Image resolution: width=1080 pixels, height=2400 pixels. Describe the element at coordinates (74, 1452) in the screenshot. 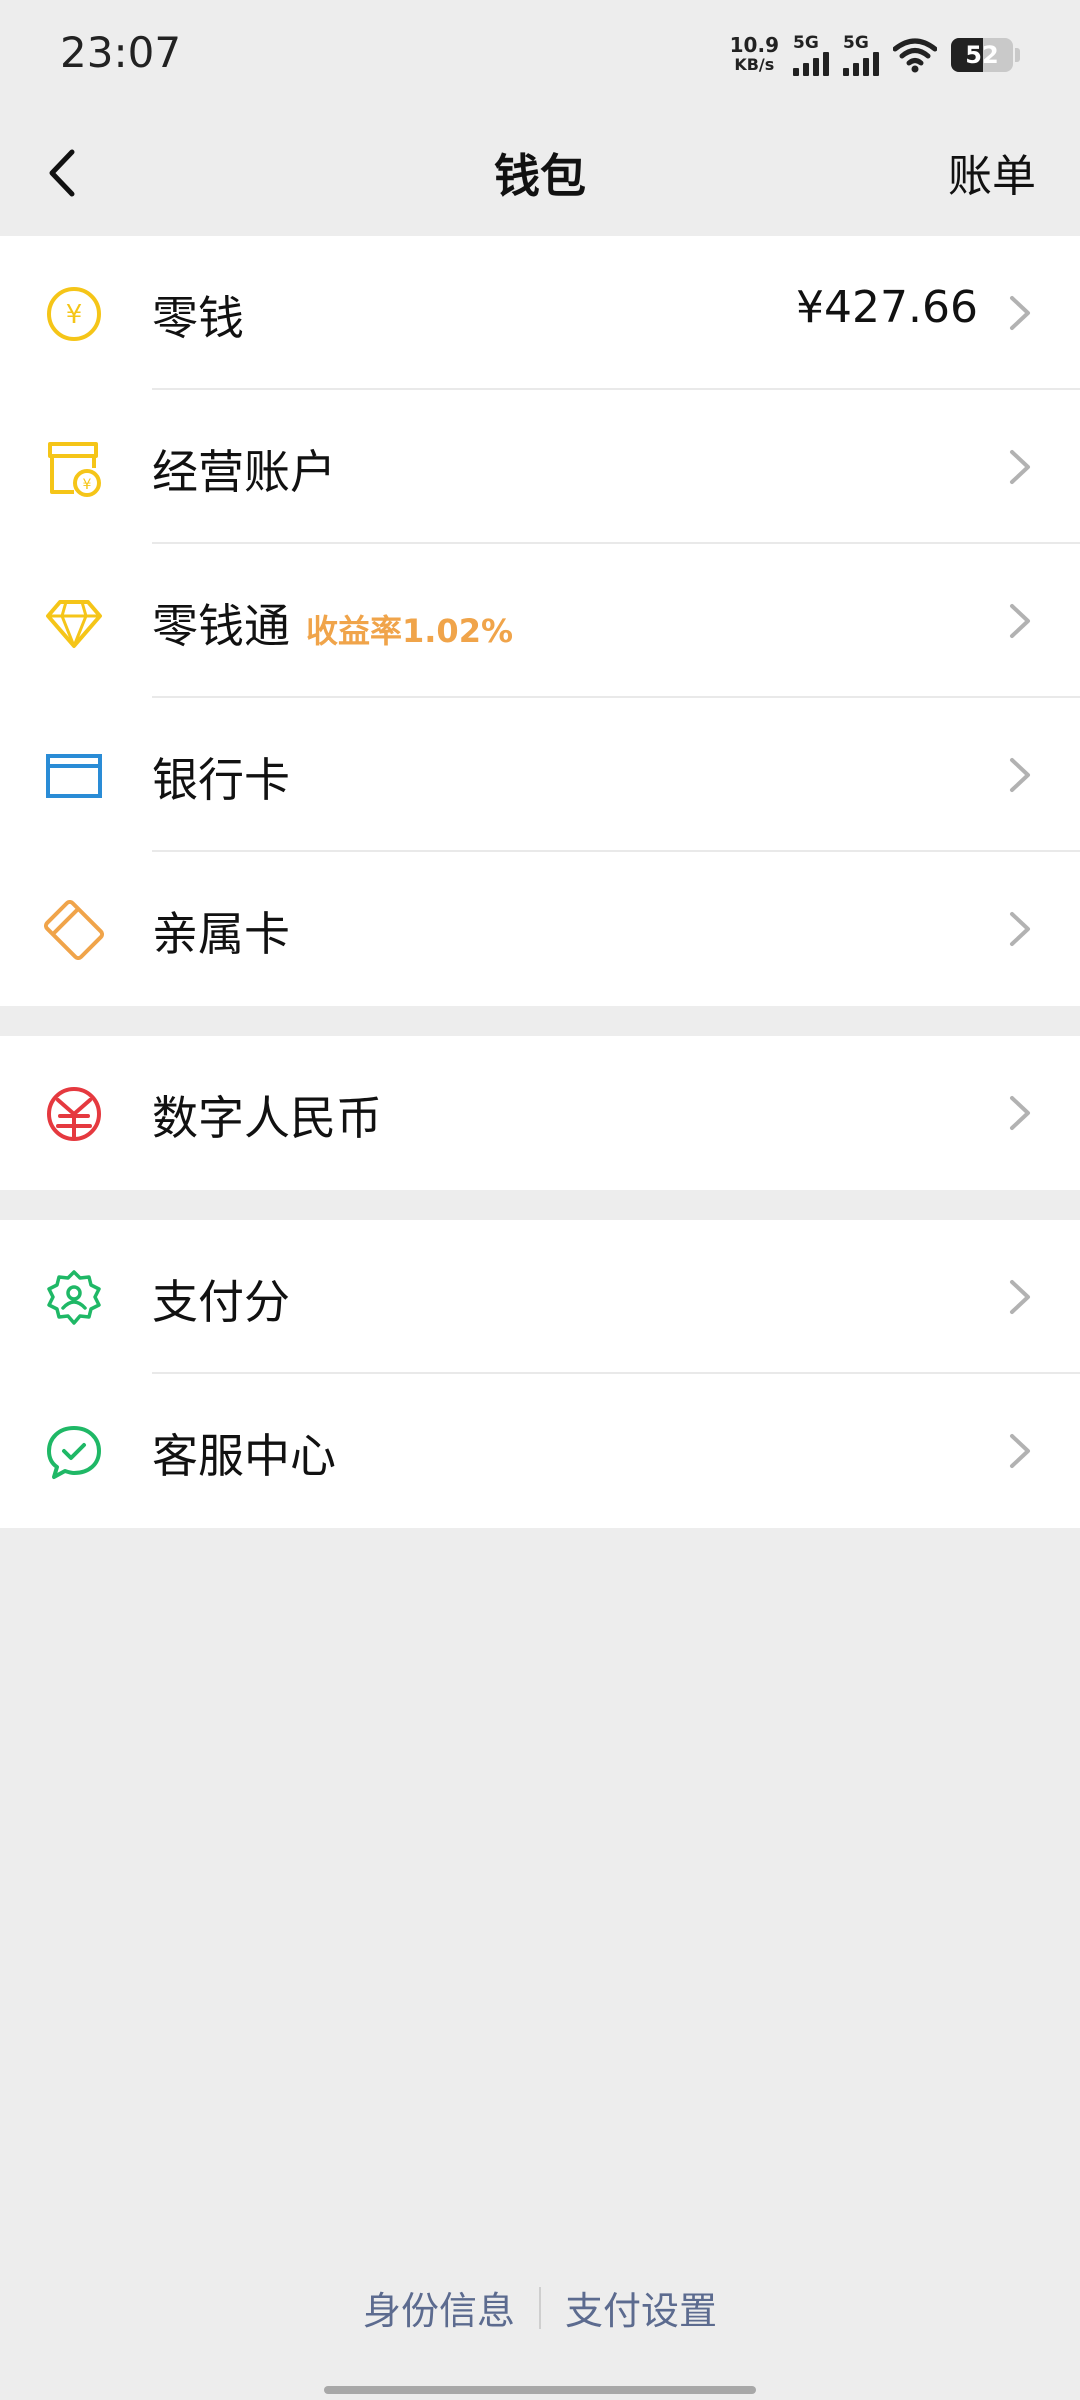

I see `customer-service-icon` at that location.